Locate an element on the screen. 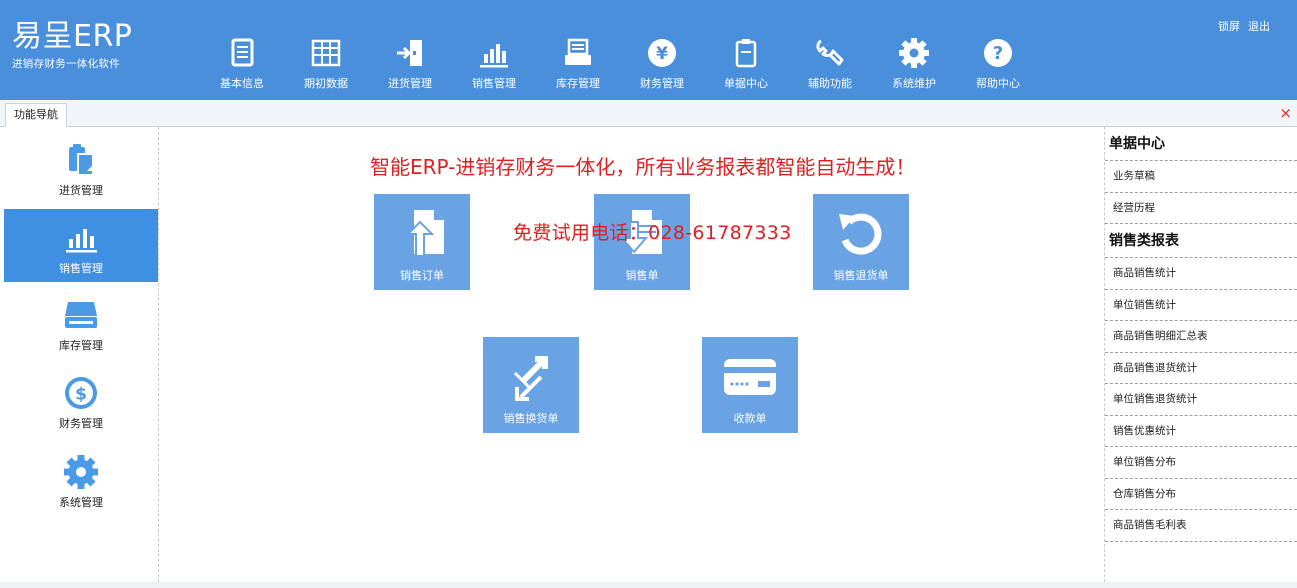 The image size is (1297, 588). link-report: 单位销售统计 is located at coordinates (1201, 305).